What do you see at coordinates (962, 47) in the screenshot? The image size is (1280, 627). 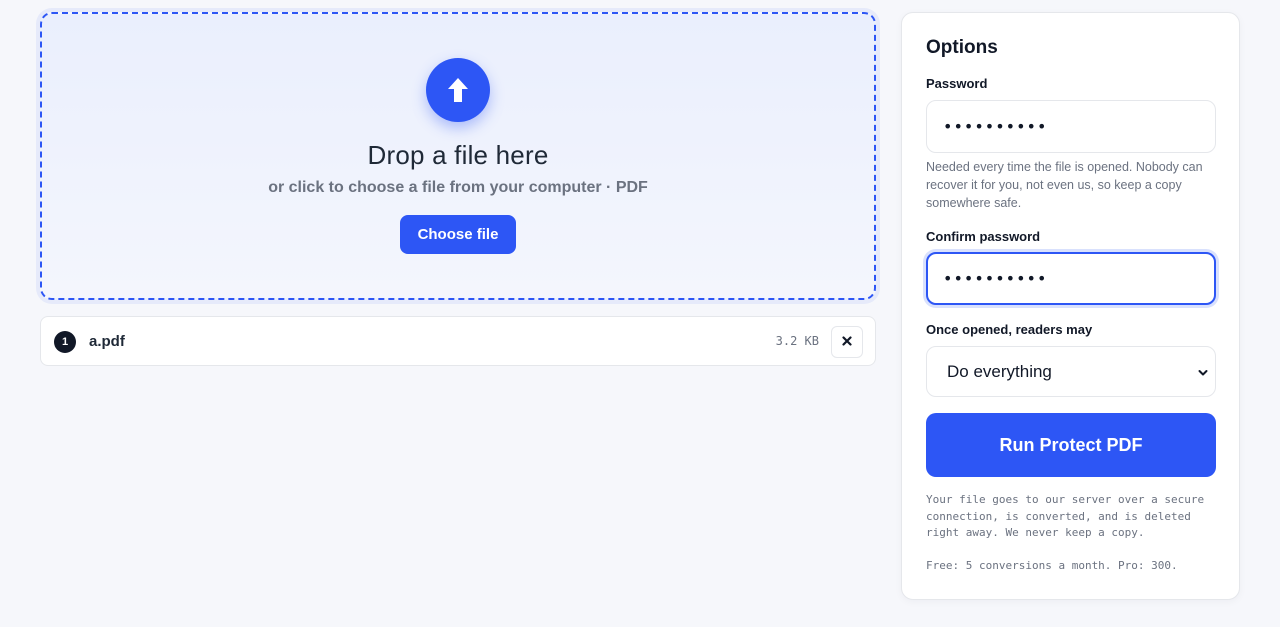 I see `options-title: Options` at bounding box center [962, 47].